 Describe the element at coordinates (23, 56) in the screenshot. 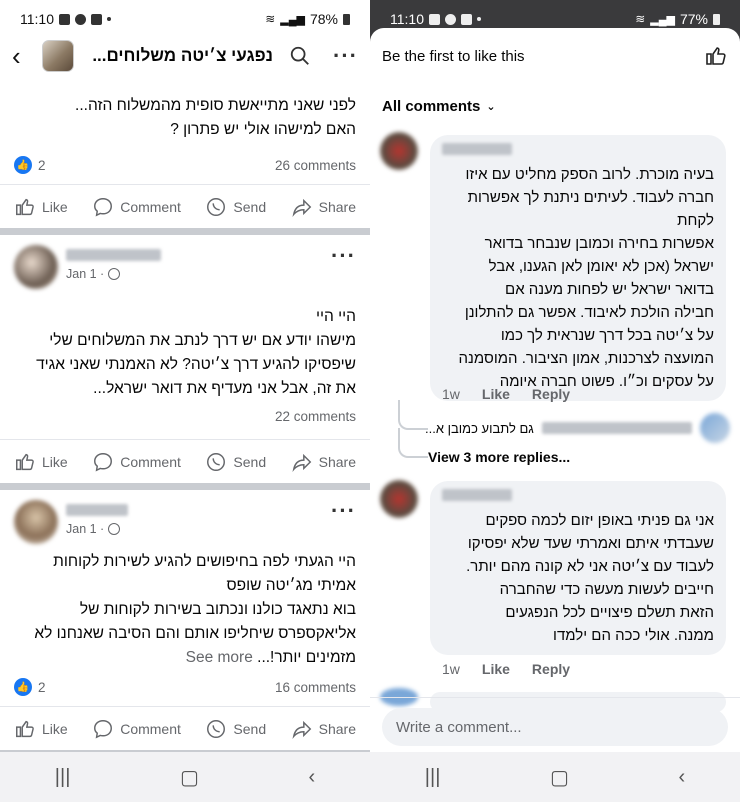

I see `back-arrow-icon: ‹` at that location.